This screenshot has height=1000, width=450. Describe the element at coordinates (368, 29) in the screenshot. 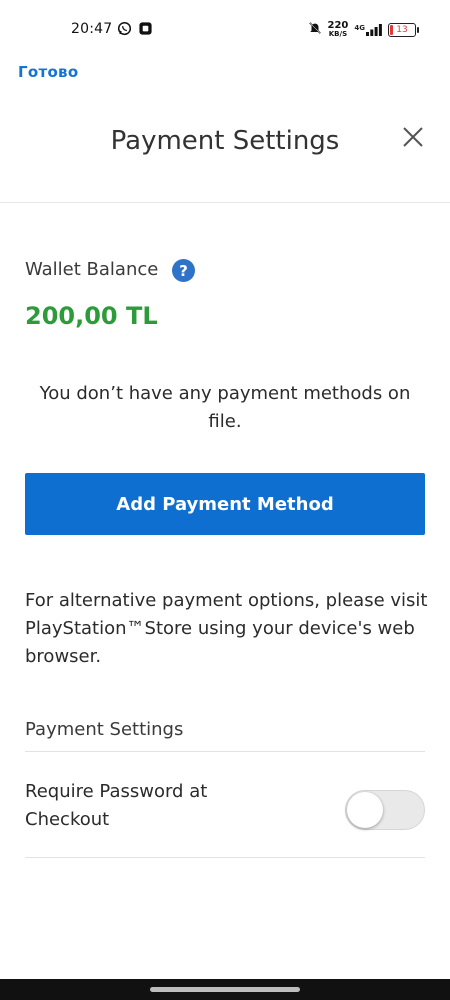

I see `signal-icon: 4G` at that location.